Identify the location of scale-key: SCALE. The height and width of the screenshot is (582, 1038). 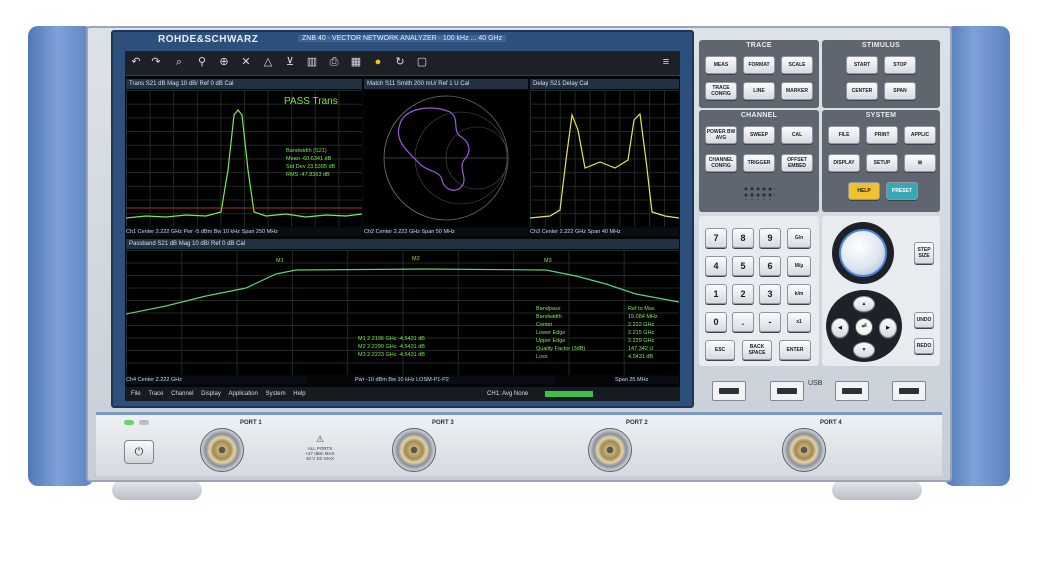
(797, 65).